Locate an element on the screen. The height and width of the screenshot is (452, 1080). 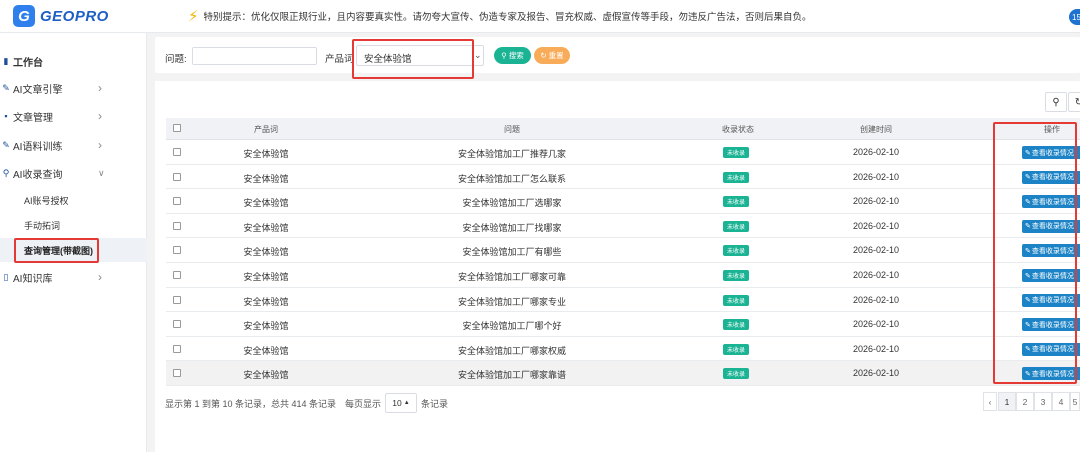
table-row: 安全体验馆 安全体验馆加工厂怎么联系 未收录 2026-02-10 ✎ 查看收录情况 is located at coordinates (623, 177).